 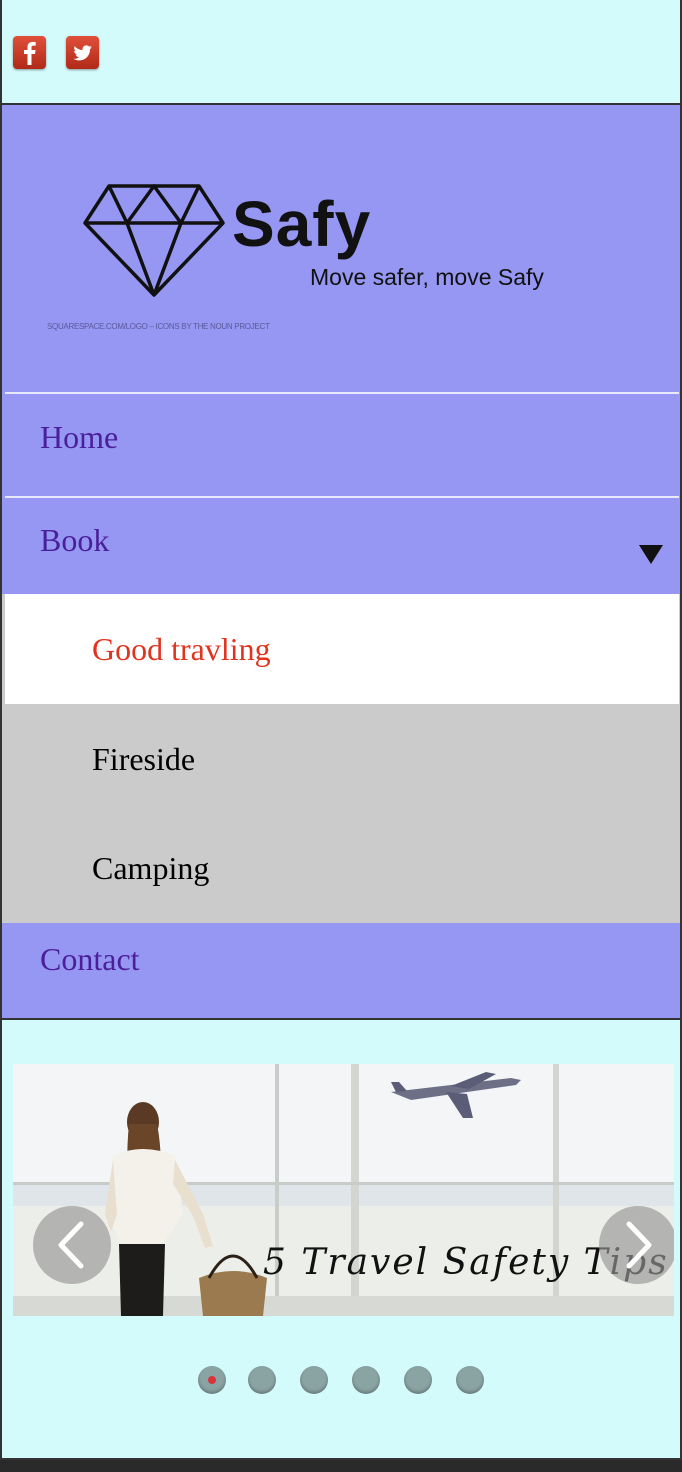 I want to click on facebook-icon, so click(x=29, y=52).